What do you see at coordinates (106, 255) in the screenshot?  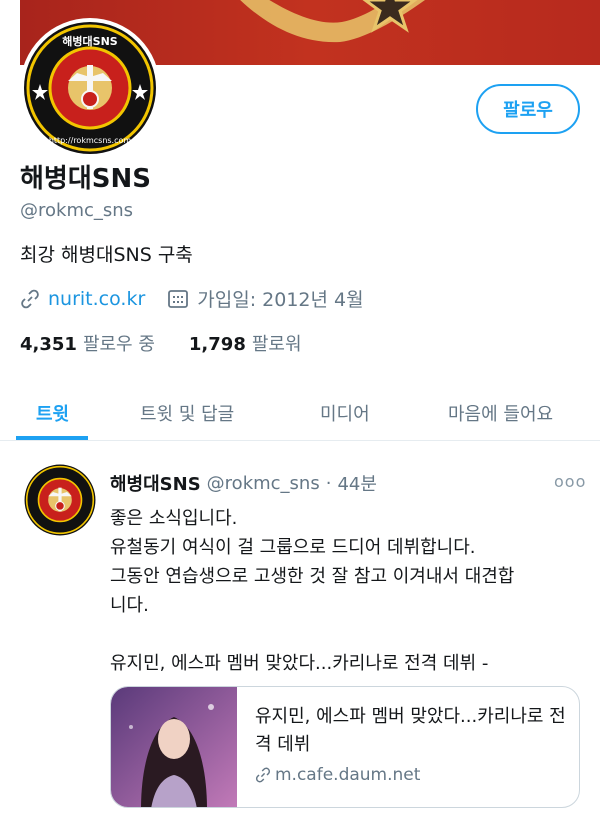 I see `profile-bio: 최강 해병대SNS 구축` at bounding box center [106, 255].